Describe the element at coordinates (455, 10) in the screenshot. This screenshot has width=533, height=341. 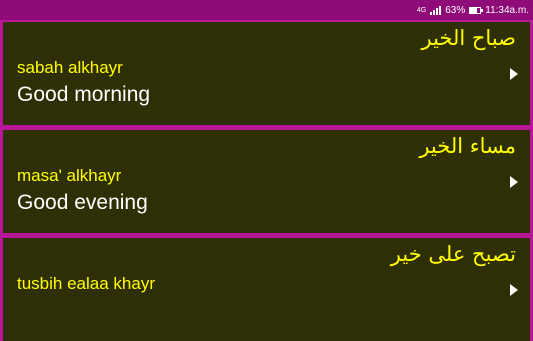
I see `battery-percent: 63%` at that location.